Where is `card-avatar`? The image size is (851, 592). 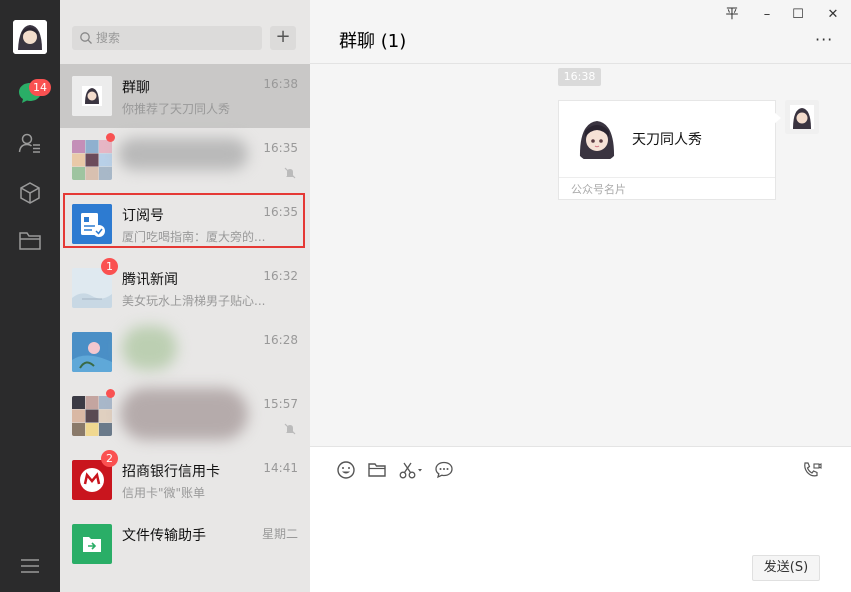
card-avatar is located at coordinates (597, 139).